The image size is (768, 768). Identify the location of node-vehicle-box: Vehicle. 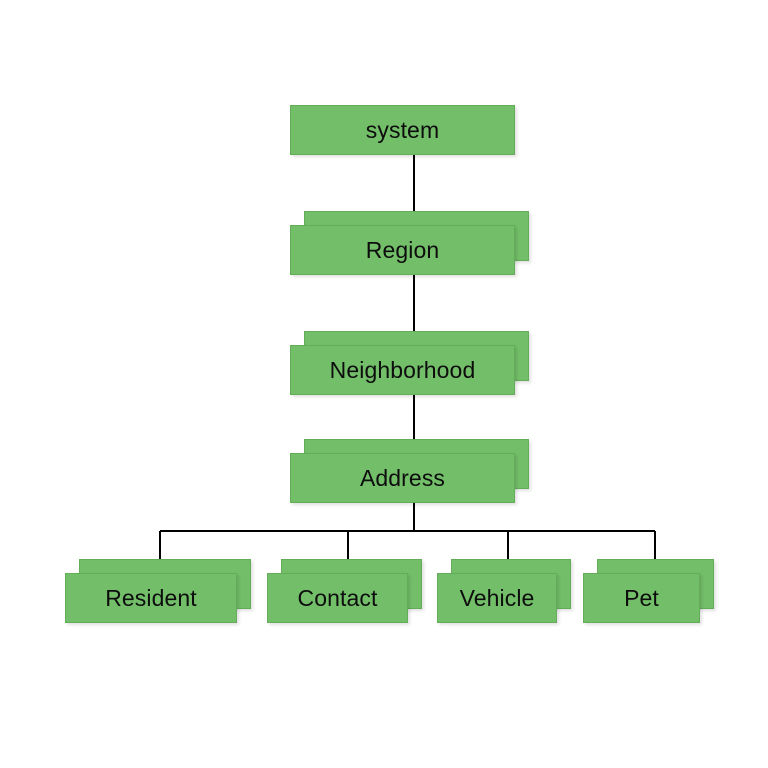
(497, 598).